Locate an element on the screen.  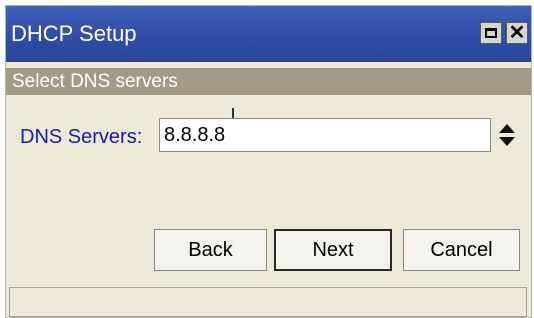
section-header: Select DNS servers is located at coordinates (268, 81).